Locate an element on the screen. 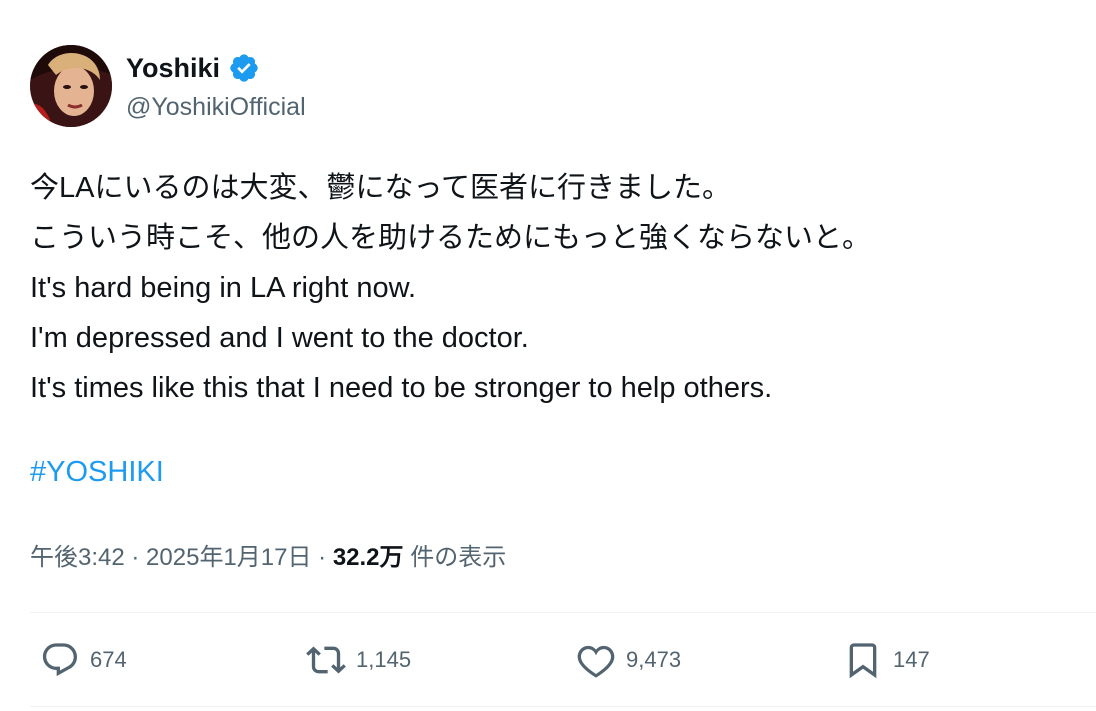 The image size is (1096, 711). tweet-line: 今LAにいるのは大変、鬱になって医者に行きました。 is located at coordinates (381, 188).